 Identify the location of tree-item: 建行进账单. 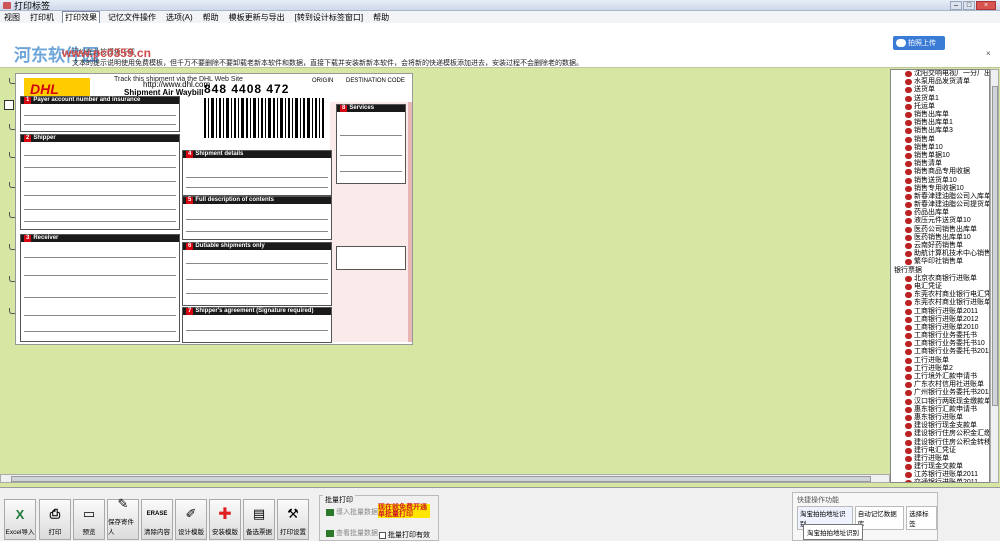
(940, 459).